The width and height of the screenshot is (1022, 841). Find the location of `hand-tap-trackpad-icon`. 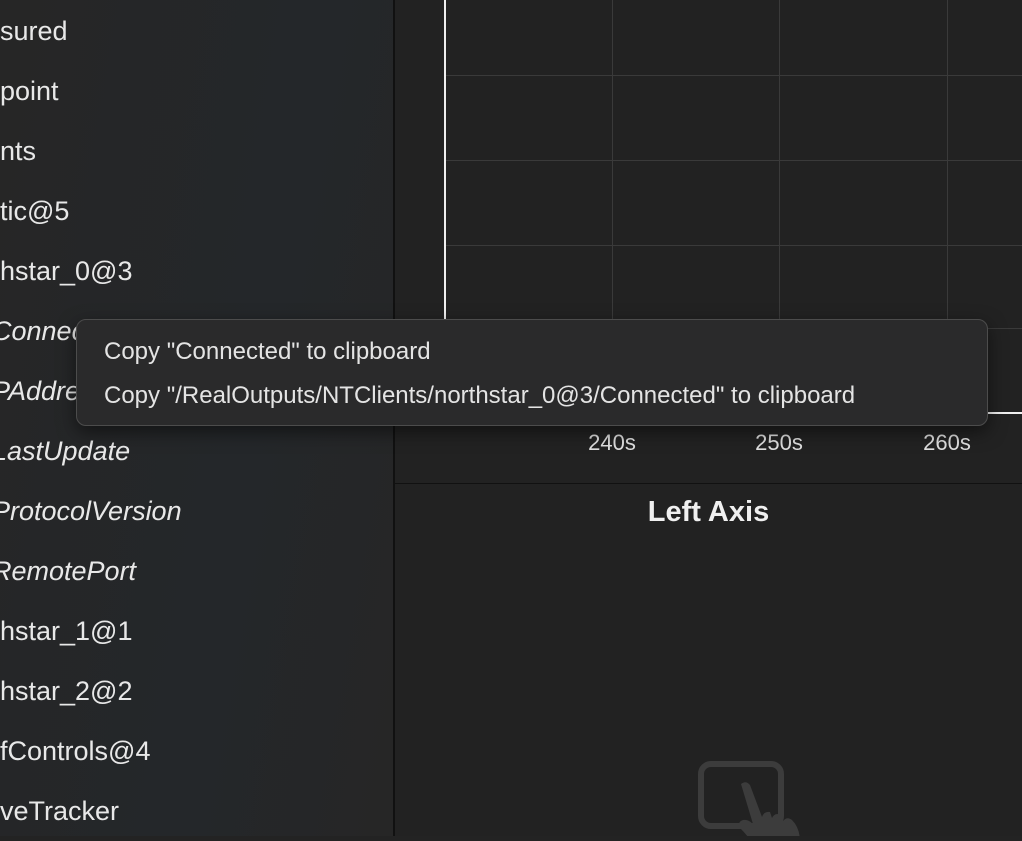

hand-tap-trackpad-icon is located at coordinates (753, 800).